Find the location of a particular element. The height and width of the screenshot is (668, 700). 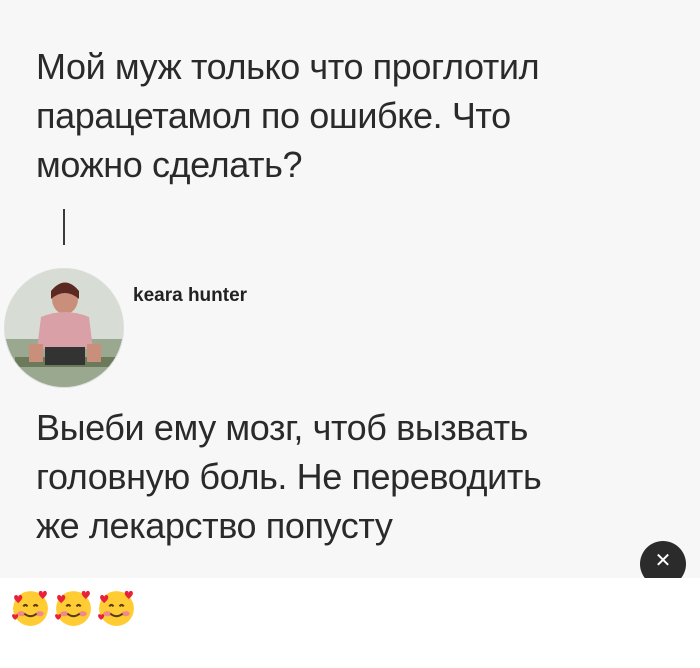

avatar-photo is located at coordinates (64, 328).